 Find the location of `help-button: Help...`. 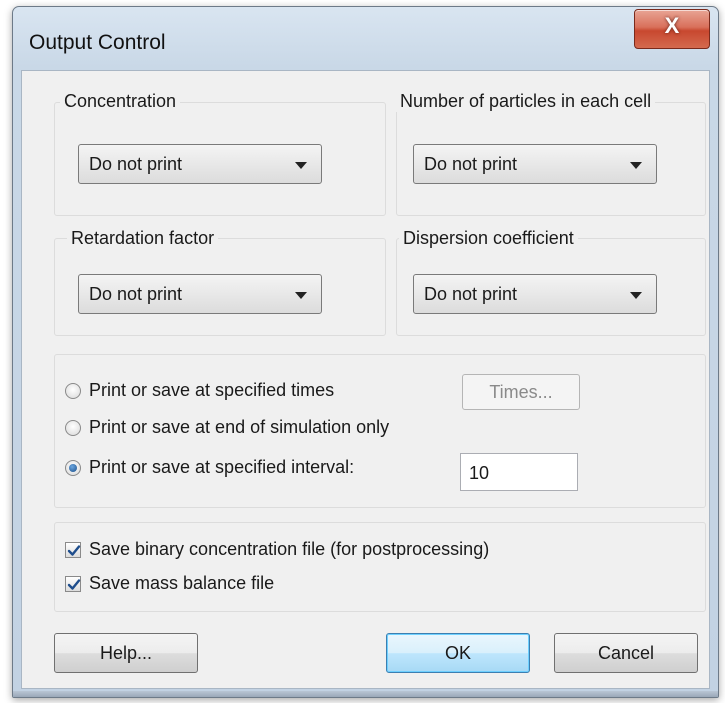

help-button: Help... is located at coordinates (126, 653).